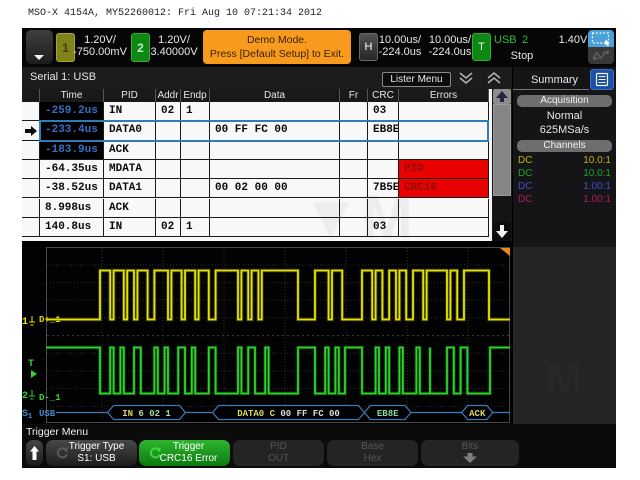 The image size is (640, 480). Describe the element at coordinates (31, 364) in the screenshot. I see `svg-text: T` at that location.